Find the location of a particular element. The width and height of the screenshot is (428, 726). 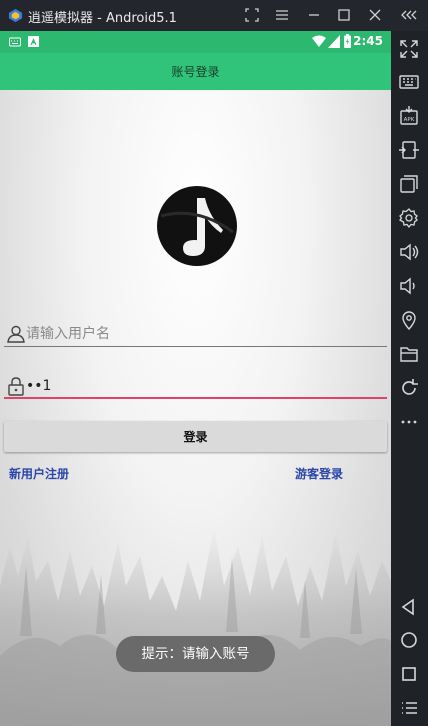

username-input is located at coordinates (201, 334).